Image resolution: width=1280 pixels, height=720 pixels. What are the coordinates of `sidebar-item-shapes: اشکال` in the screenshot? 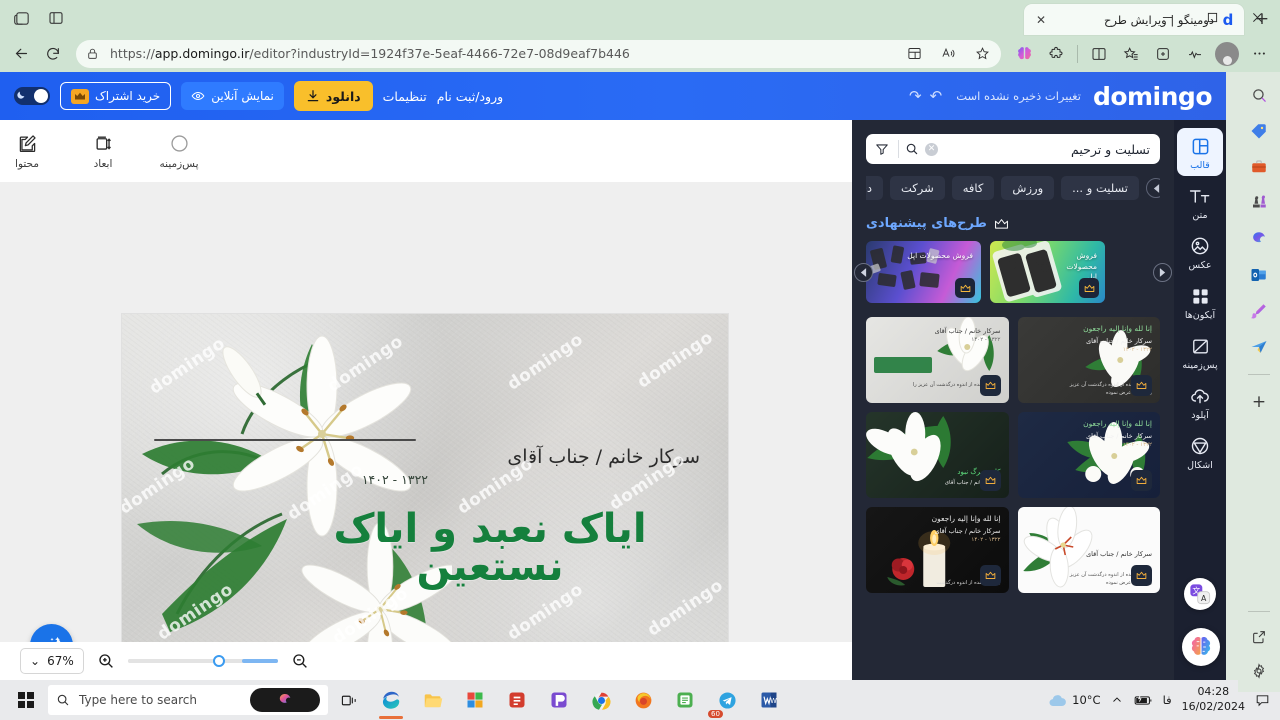 It's located at (1200, 452).